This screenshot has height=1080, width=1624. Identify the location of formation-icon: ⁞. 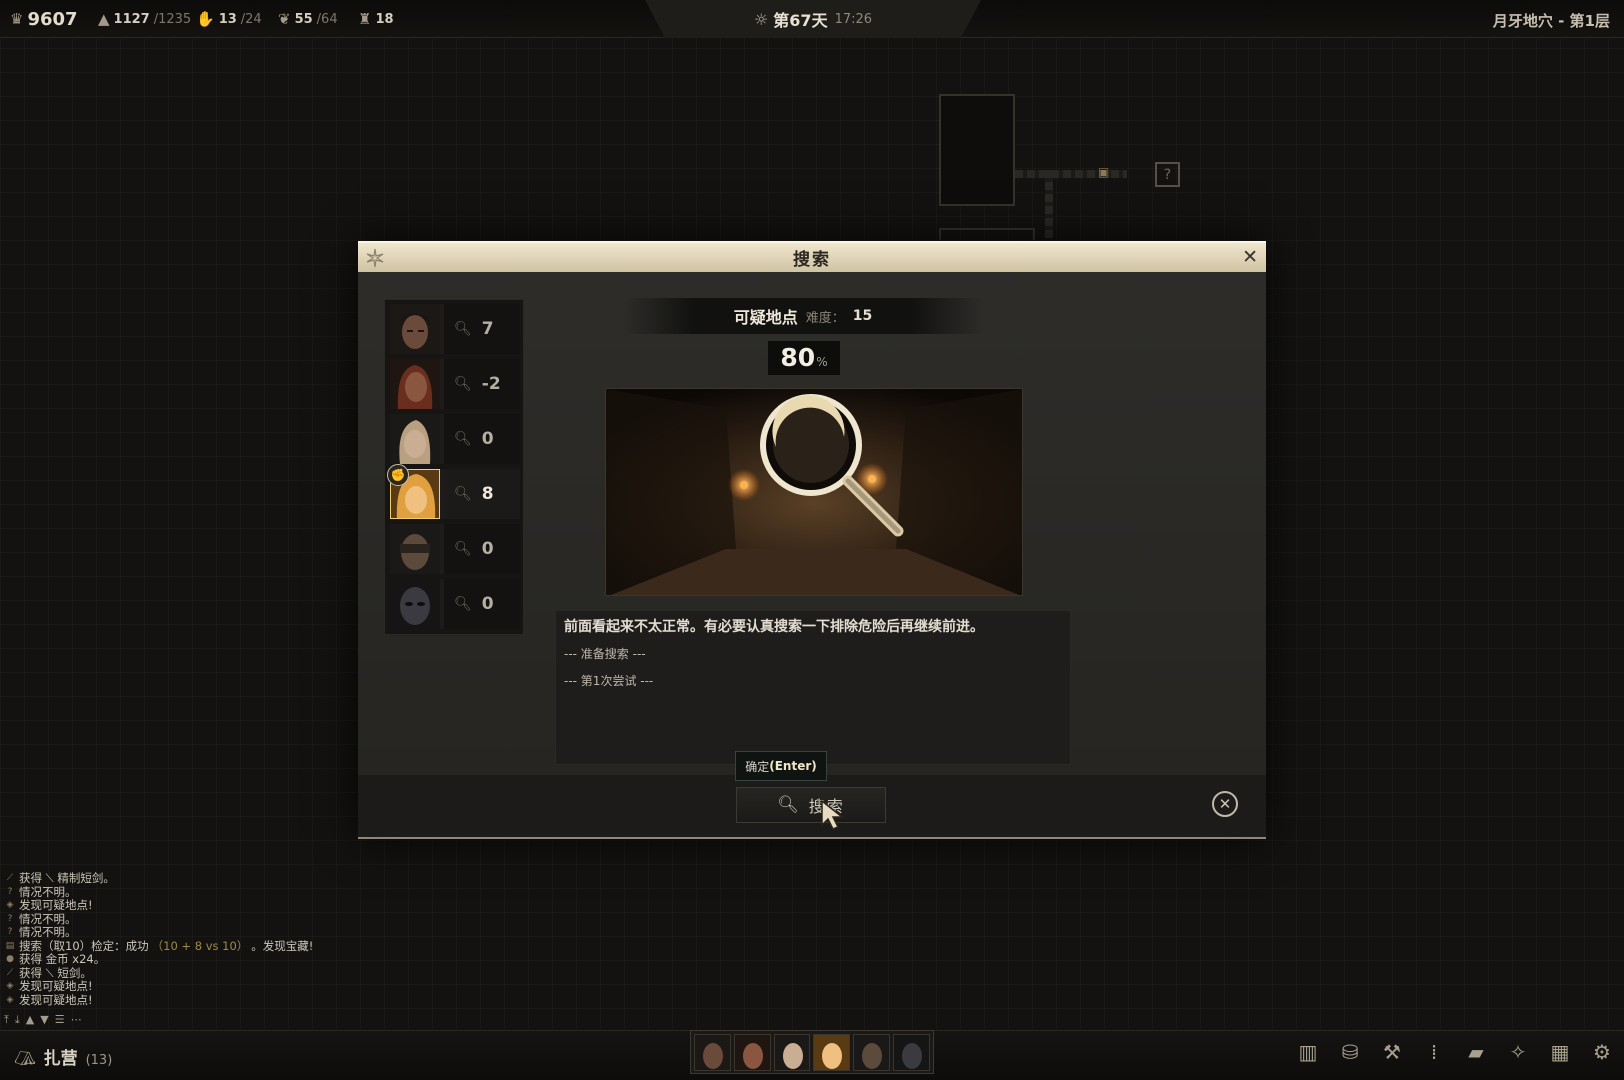
(1434, 1052).